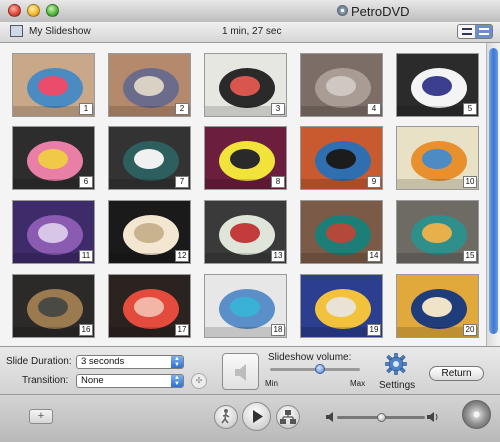  Describe the element at coordinates (86, 330) in the screenshot. I see `slide-number: 16` at that location.